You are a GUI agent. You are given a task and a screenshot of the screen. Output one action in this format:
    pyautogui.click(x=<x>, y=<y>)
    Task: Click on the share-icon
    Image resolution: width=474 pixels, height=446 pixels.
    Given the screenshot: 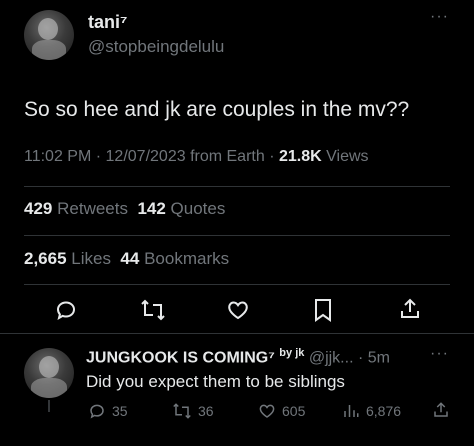 What is the action you would take?
    pyautogui.click(x=410, y=309)
    